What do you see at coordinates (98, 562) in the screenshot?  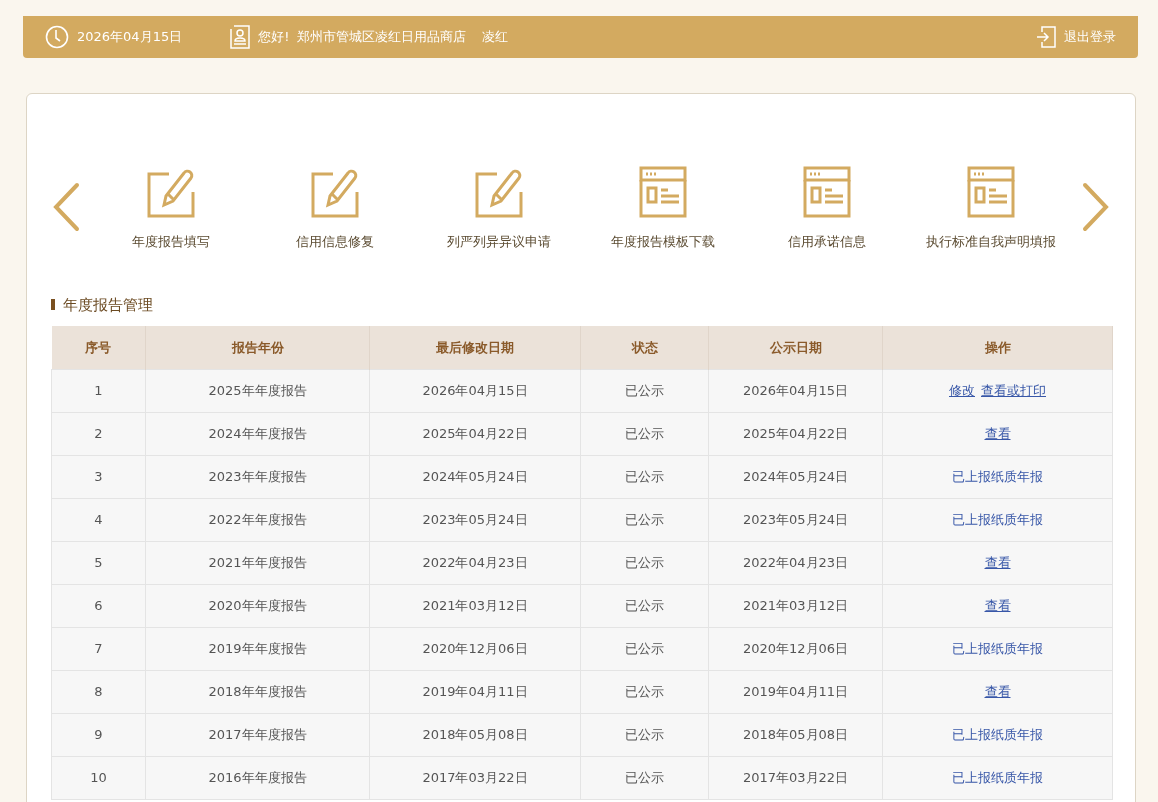 I see `table-cell: 5` at bounding box center [98, 562].